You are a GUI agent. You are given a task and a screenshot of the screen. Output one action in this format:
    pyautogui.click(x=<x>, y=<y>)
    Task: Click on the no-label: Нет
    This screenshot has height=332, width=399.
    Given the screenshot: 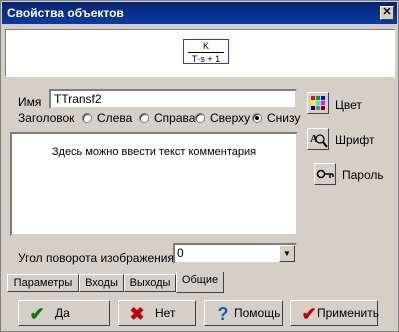 What is the action you would take?
    pyautogui.click(x=165, y=313)
    